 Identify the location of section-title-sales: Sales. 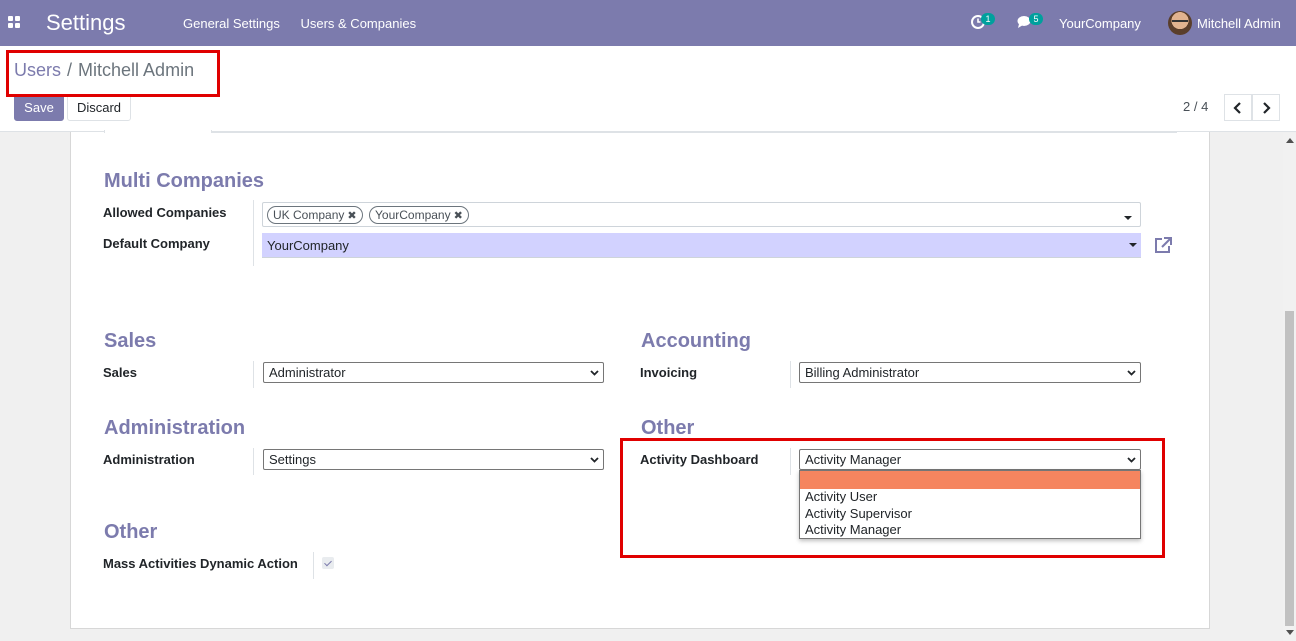
(130, 341).